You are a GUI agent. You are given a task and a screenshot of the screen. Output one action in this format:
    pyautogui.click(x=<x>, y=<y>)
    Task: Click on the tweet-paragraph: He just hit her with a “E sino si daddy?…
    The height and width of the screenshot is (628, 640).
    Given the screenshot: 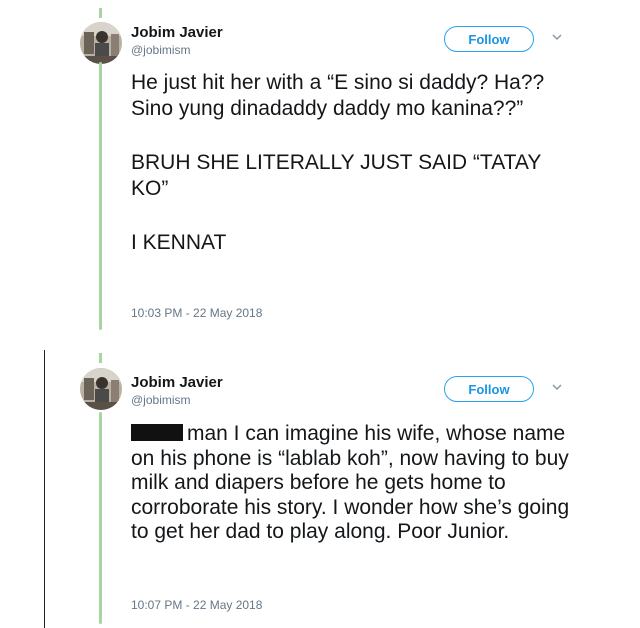 What is the action you would take?
    pyautogui.click(x=338, y=95)
    